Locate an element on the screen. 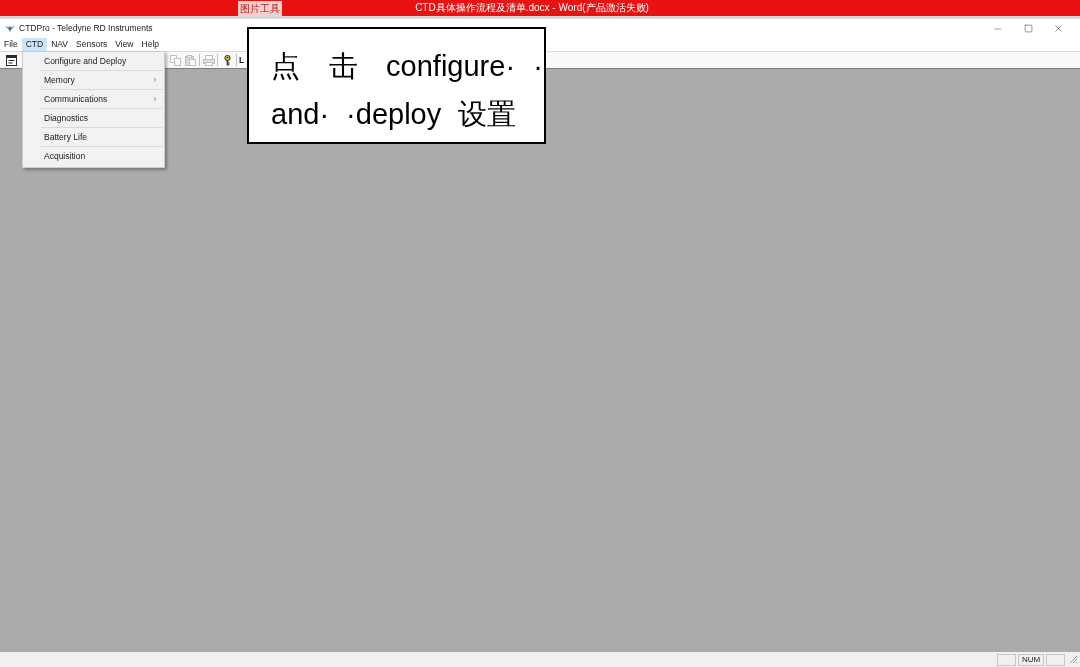 This screenshot has height=667, width=1080. menu-option: Communications is located at coordinates (93, 99).